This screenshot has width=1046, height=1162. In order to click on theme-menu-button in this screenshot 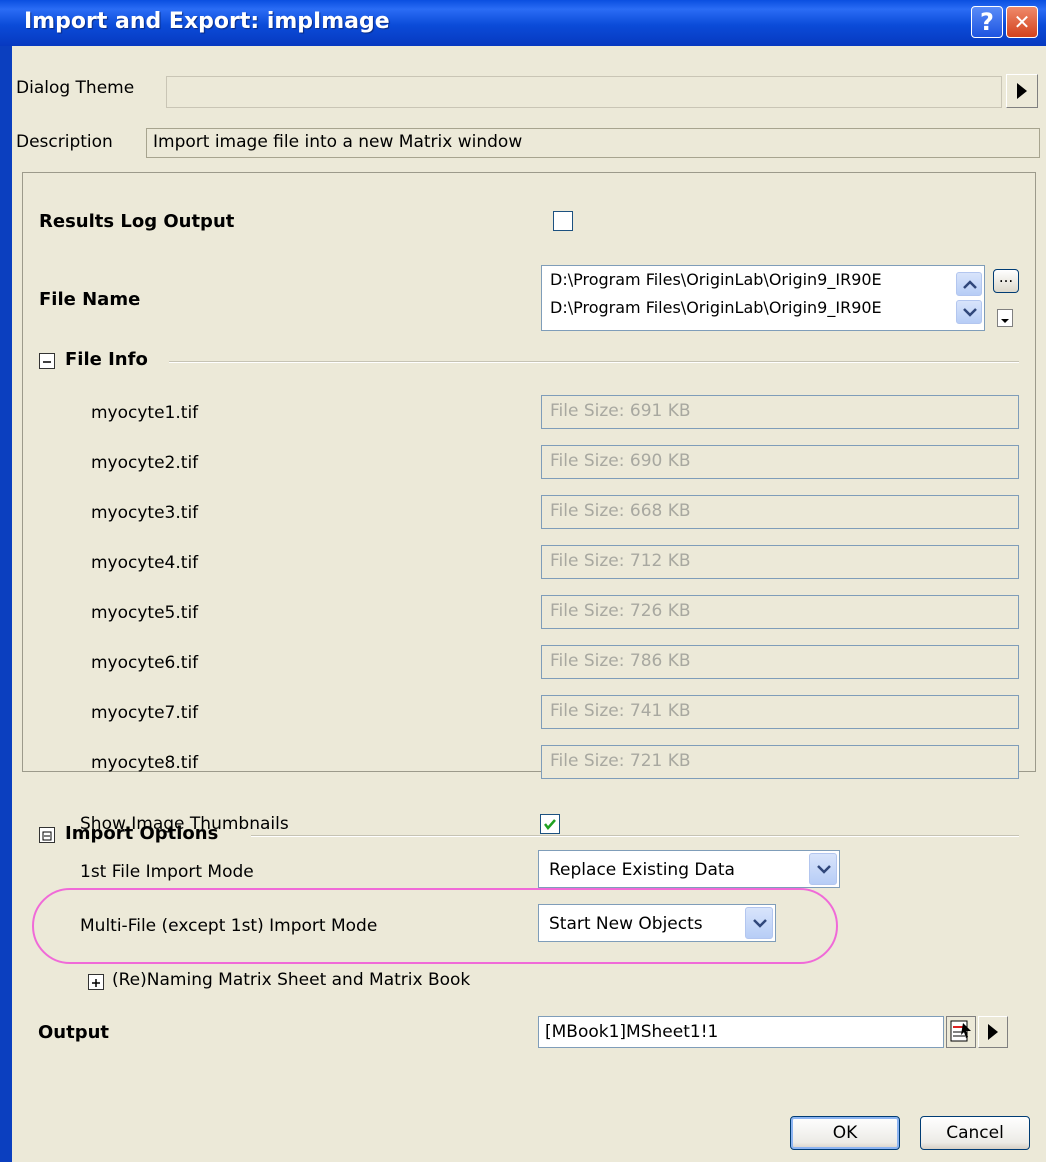, I will do `click(1022, 91)`.